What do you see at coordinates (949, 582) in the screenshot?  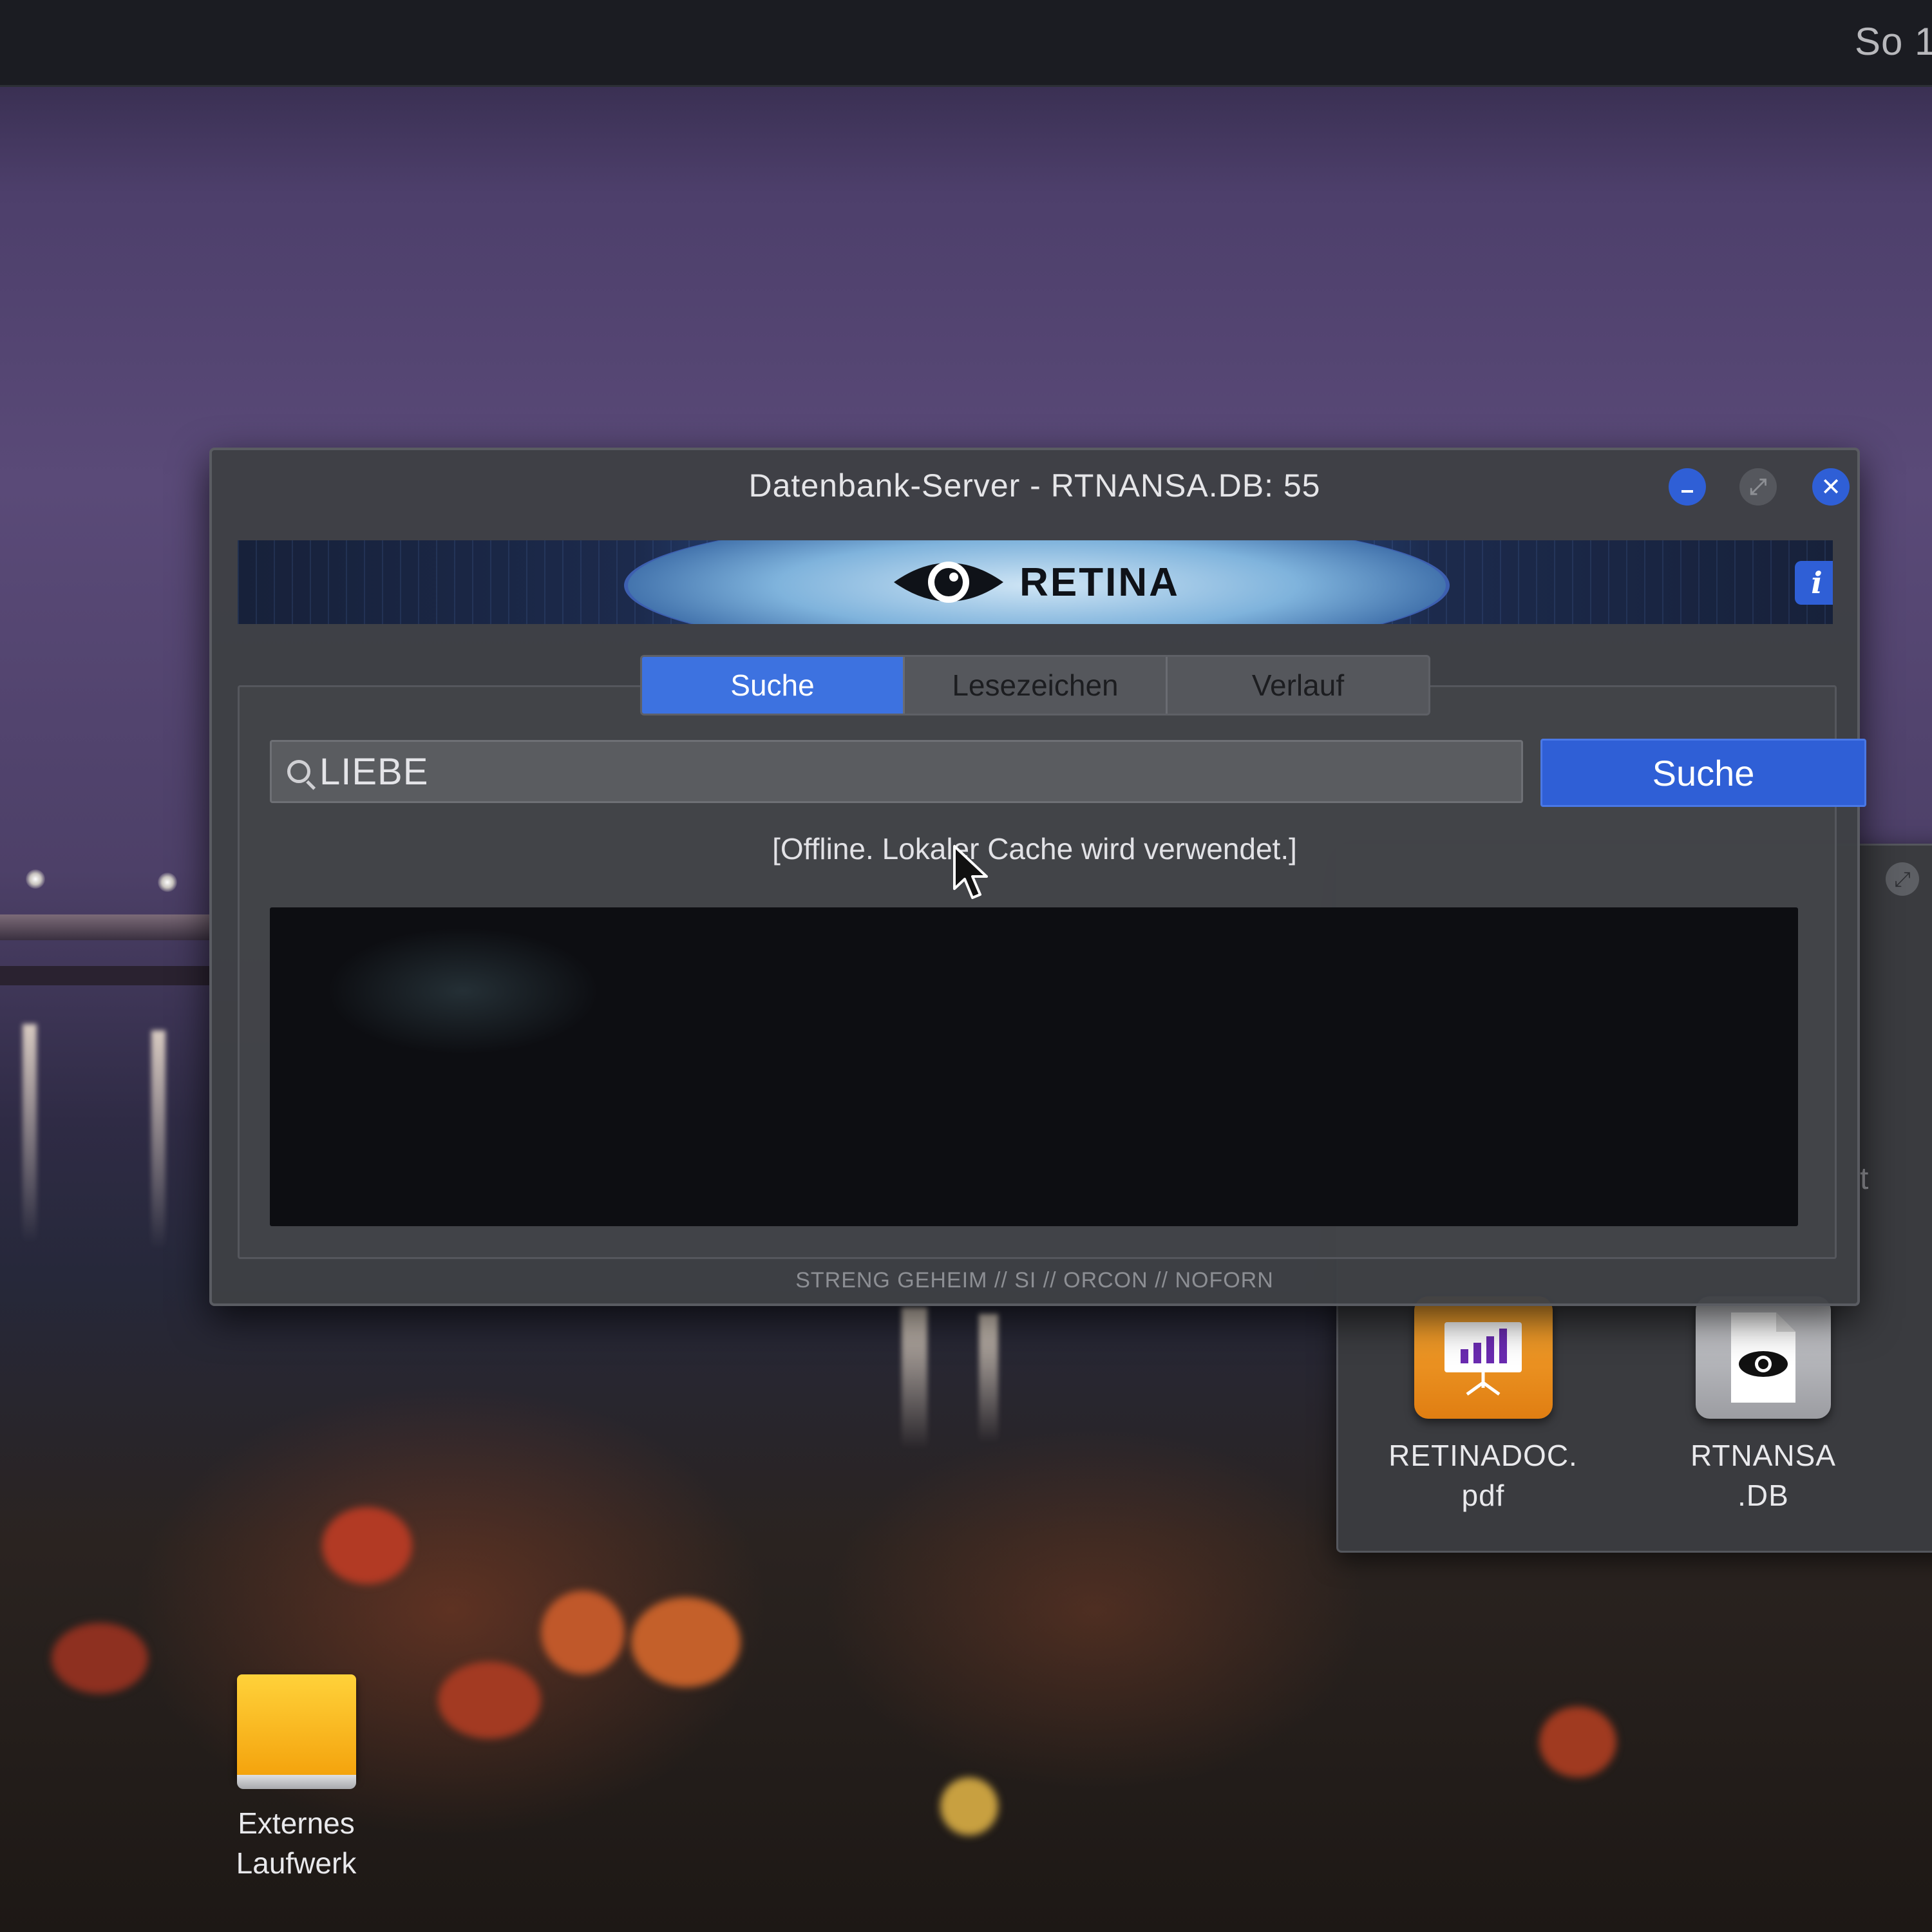 I see `eye-icon` at bounding box center [949, 582].